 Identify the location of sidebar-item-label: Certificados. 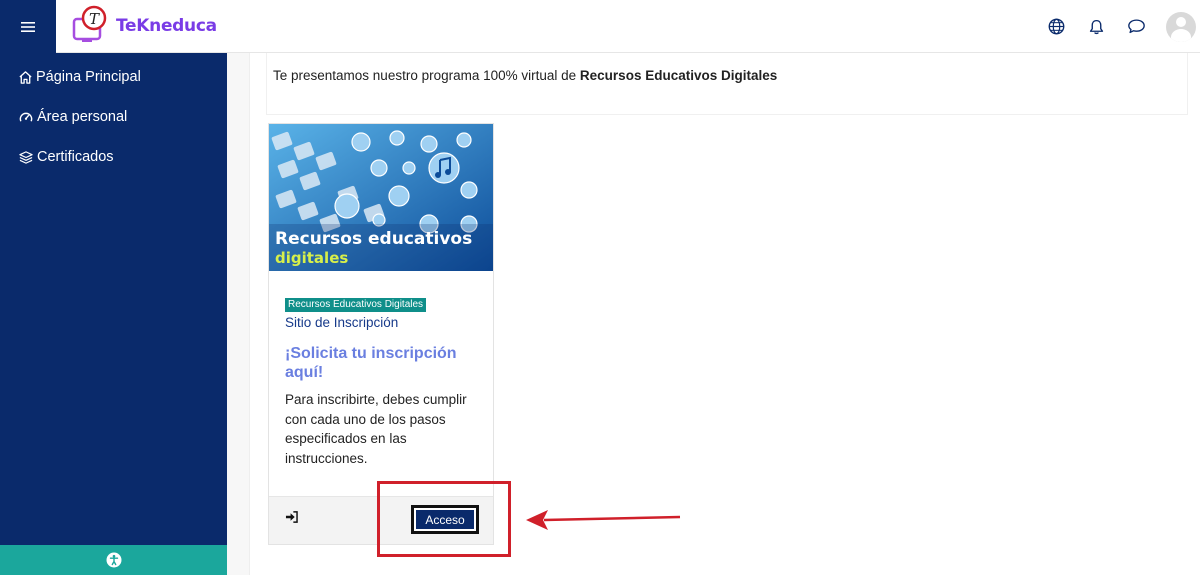
(75, 157).